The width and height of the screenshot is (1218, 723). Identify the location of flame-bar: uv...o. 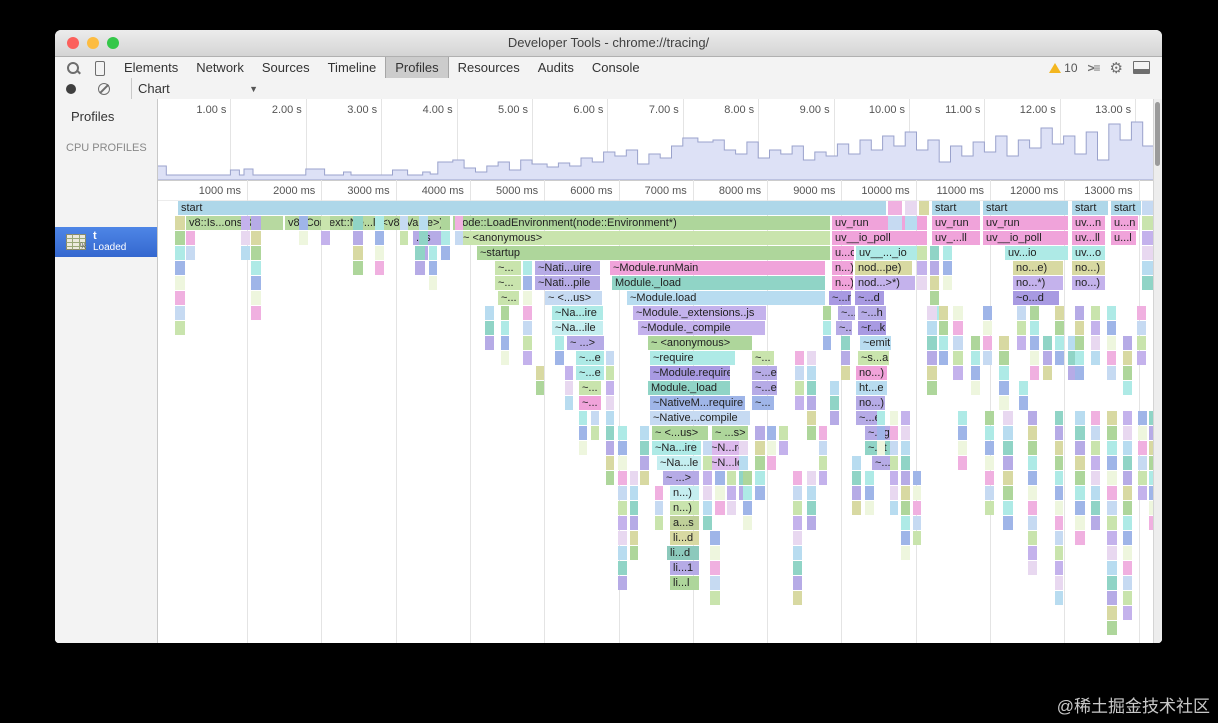
(1088, 253).